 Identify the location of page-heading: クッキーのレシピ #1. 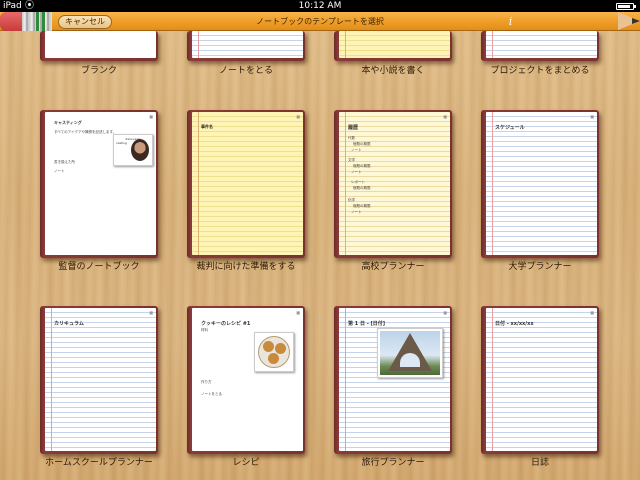
(226, 324).